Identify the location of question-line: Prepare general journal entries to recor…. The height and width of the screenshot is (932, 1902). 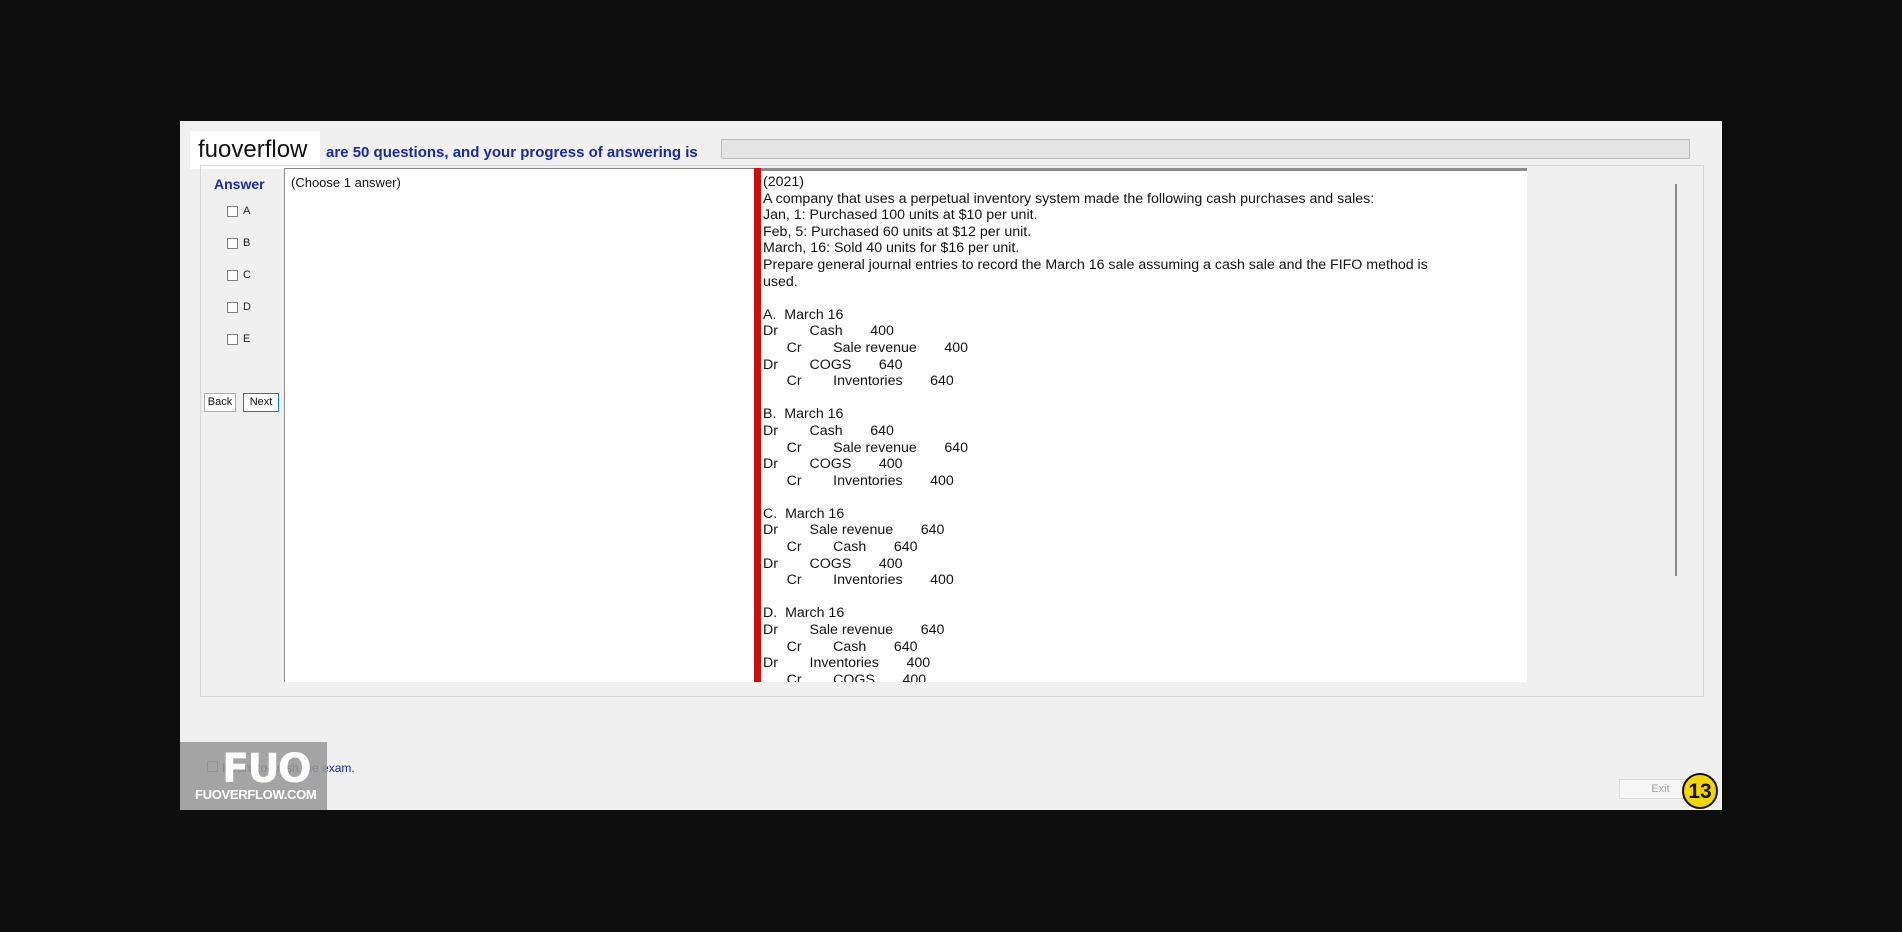
(1095, 264).